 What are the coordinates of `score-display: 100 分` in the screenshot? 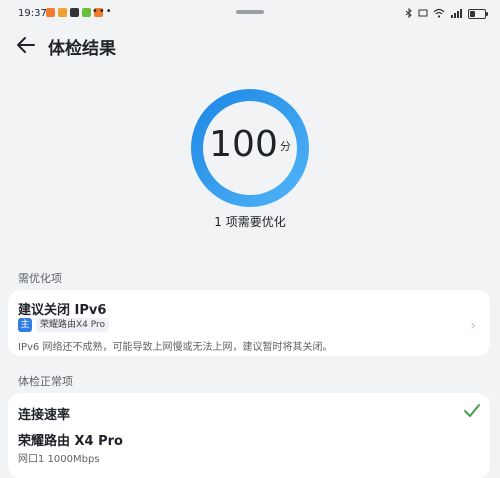 It's located at (250, 144).